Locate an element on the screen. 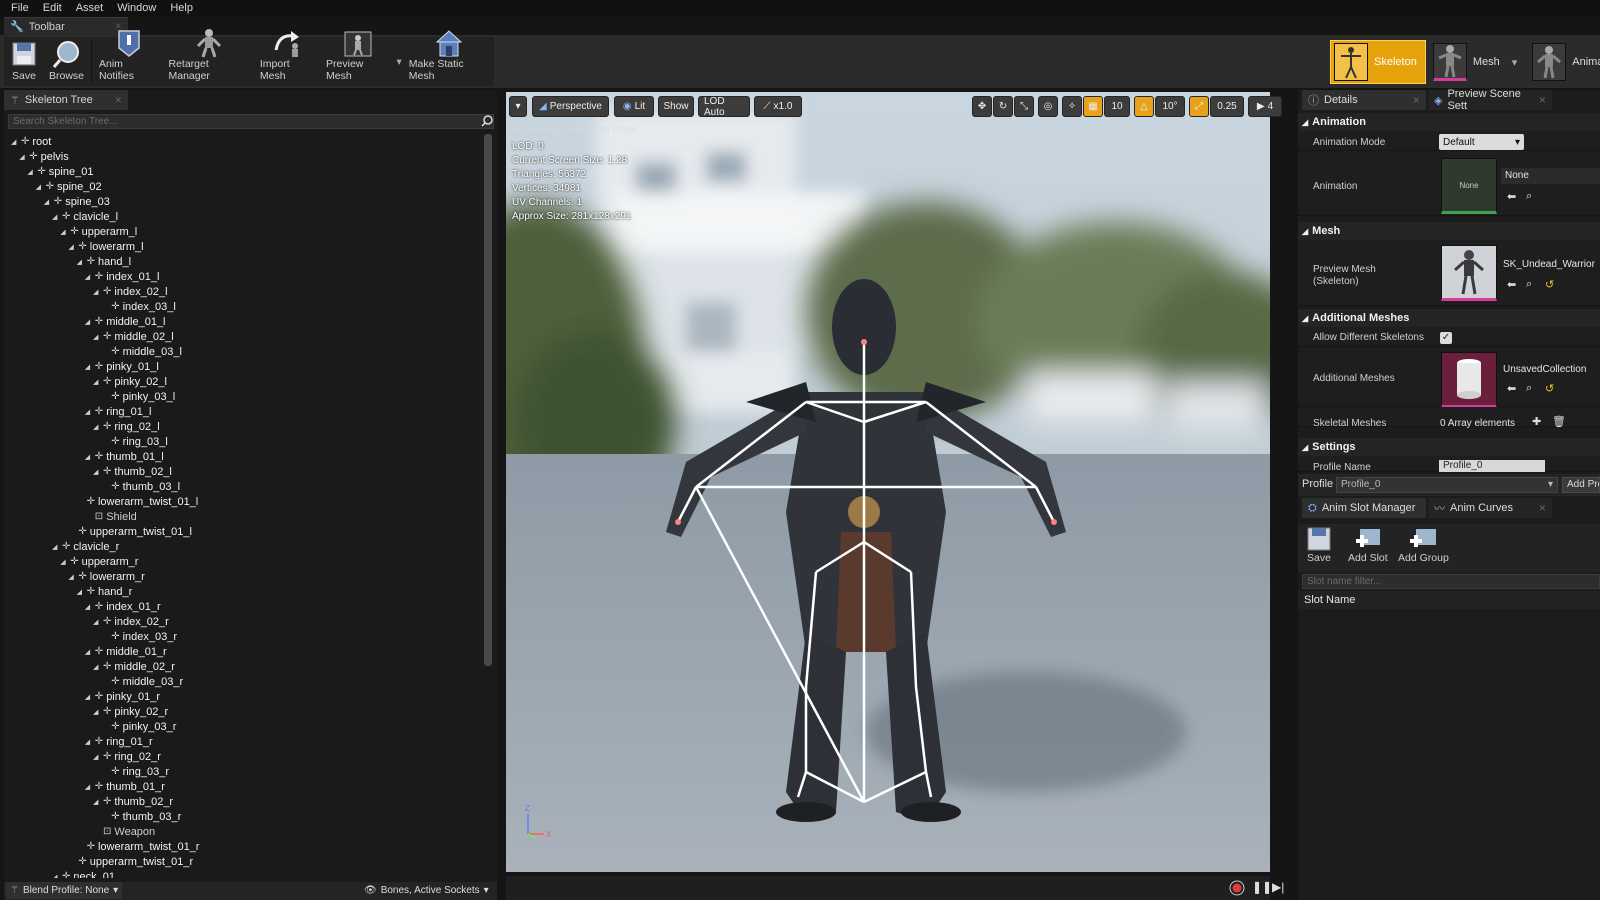 Image resolution: width=1600 pixels, height=900 pixels. tree-item: ◢ ✛ lowerarm_r is located at coordinates (106, 576).